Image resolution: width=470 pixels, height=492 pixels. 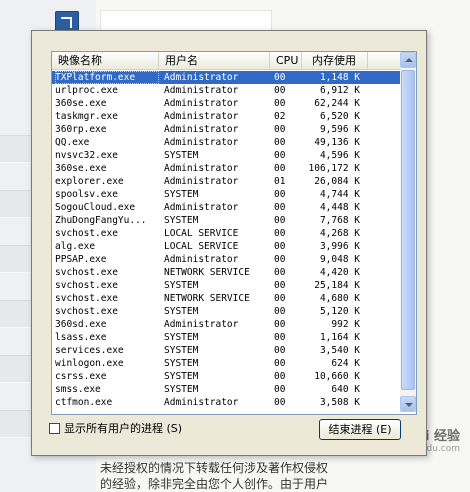 I want to click on process-mem: 7,768 K, so click(x=339, y=220).